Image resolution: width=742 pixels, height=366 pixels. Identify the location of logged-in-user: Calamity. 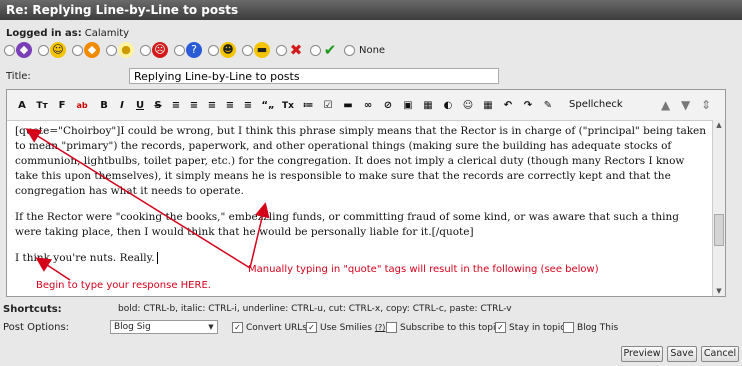
(107, 33).